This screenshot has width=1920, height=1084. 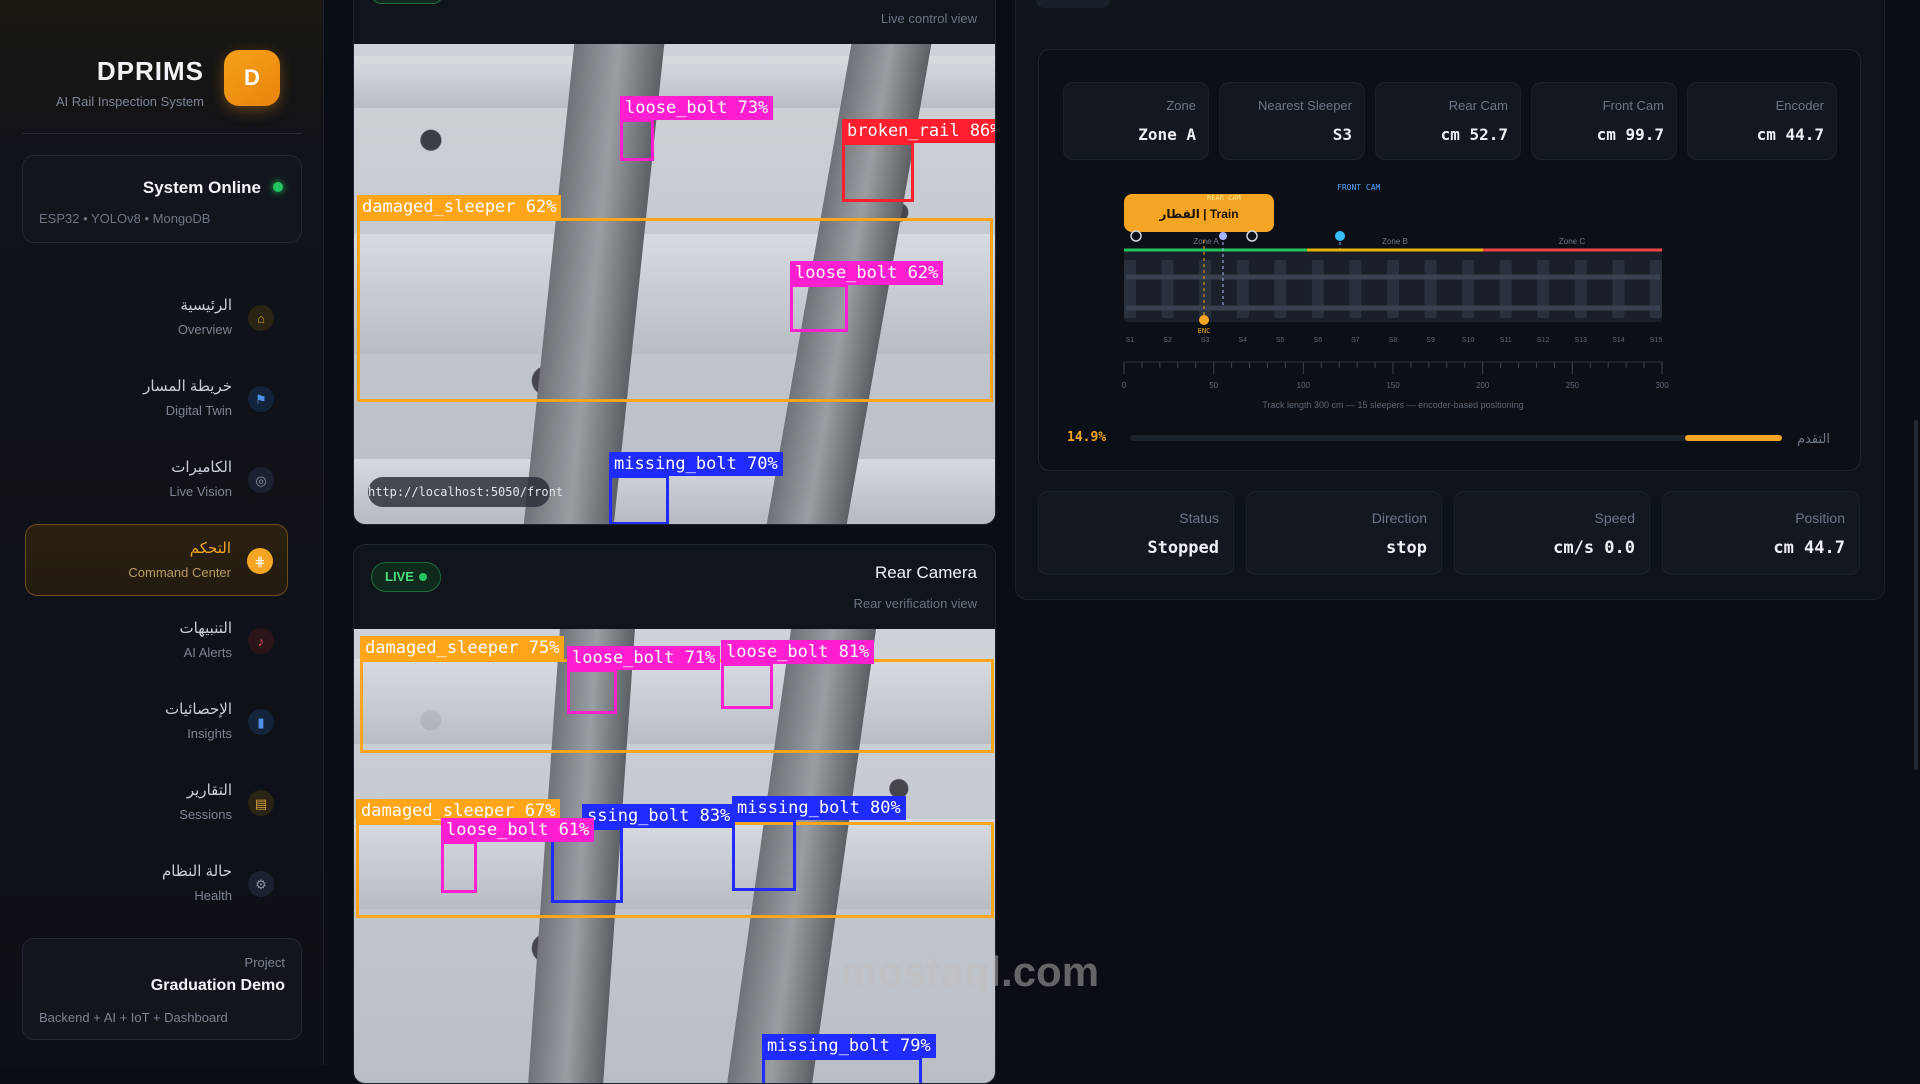 I want to click on stat-label: Position, so click(x=1820, y=518).